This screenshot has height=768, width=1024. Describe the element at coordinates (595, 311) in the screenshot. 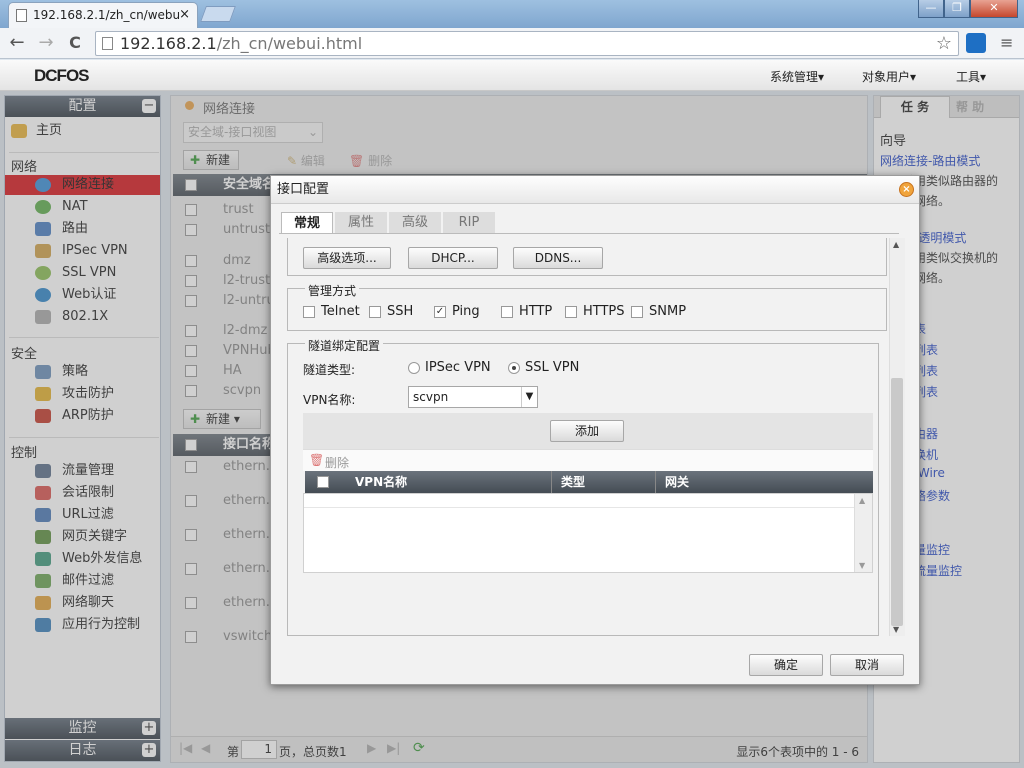

I see `mgmt-checkbox-https: HTTPS` at that location.